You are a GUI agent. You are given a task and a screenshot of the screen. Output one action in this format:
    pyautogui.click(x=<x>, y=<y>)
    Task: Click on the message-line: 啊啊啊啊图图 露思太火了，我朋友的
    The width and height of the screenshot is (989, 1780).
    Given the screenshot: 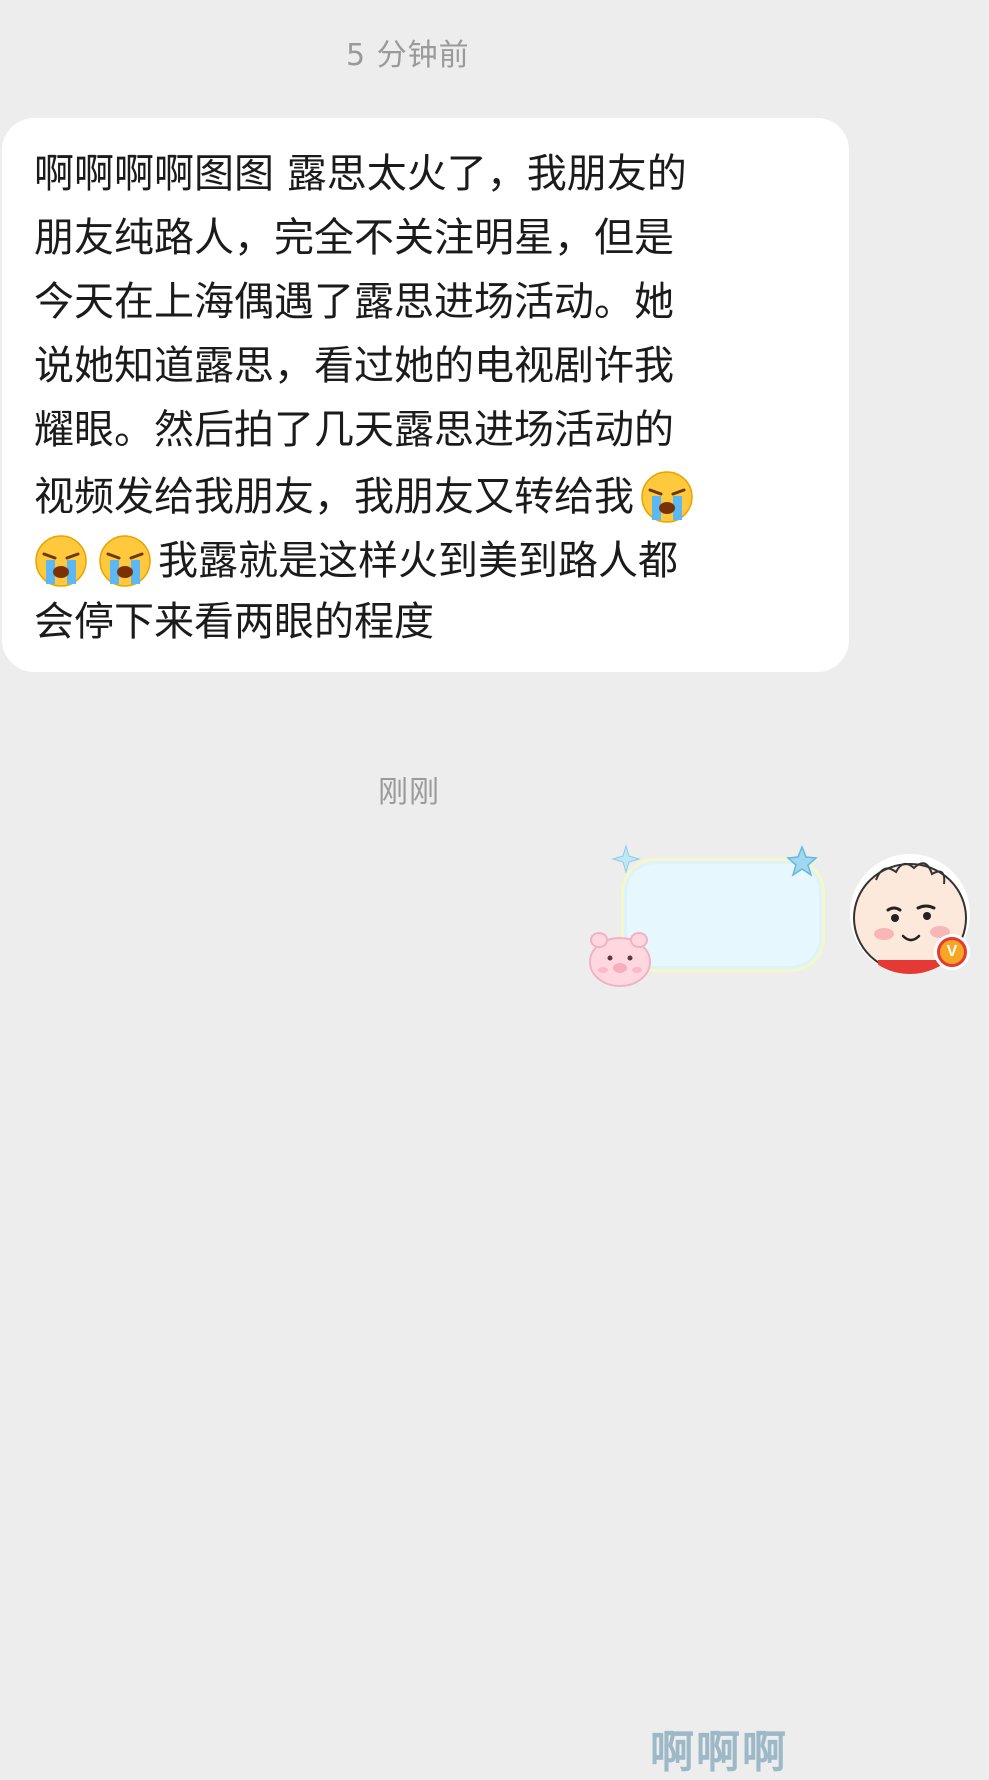 What is the action you would take?
    pyautogui.click(x=360, y=174)
    